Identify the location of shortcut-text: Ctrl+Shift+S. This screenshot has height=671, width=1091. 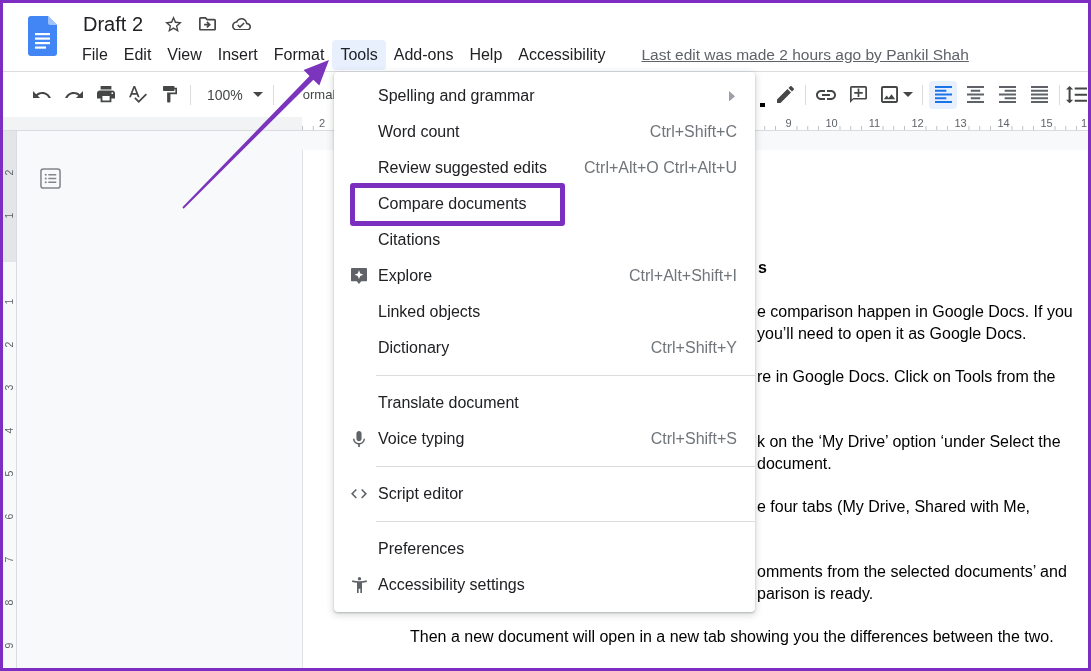
(693, 439).